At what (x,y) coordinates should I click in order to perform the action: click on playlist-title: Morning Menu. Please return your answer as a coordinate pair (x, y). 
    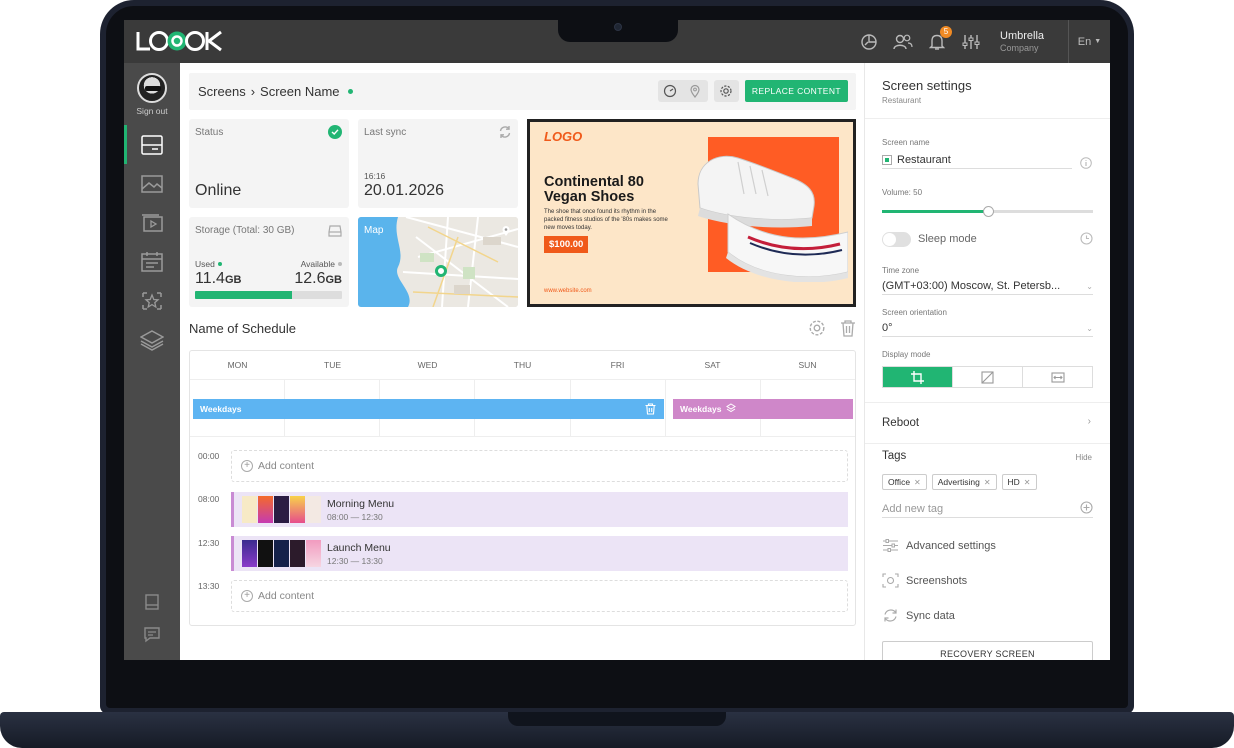
    Looking at the image, I should click on (361, 503).